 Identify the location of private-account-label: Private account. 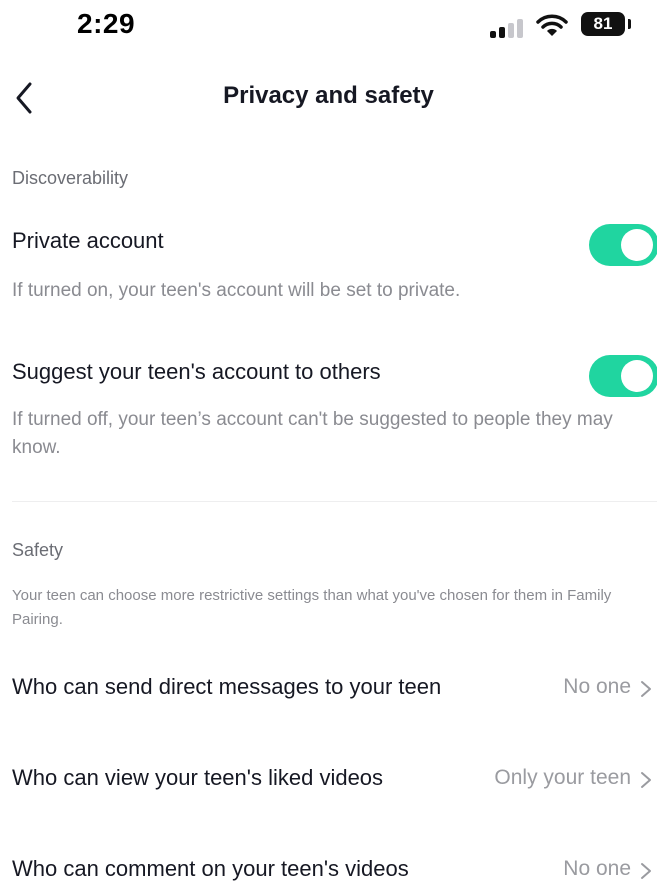
(88, 240).